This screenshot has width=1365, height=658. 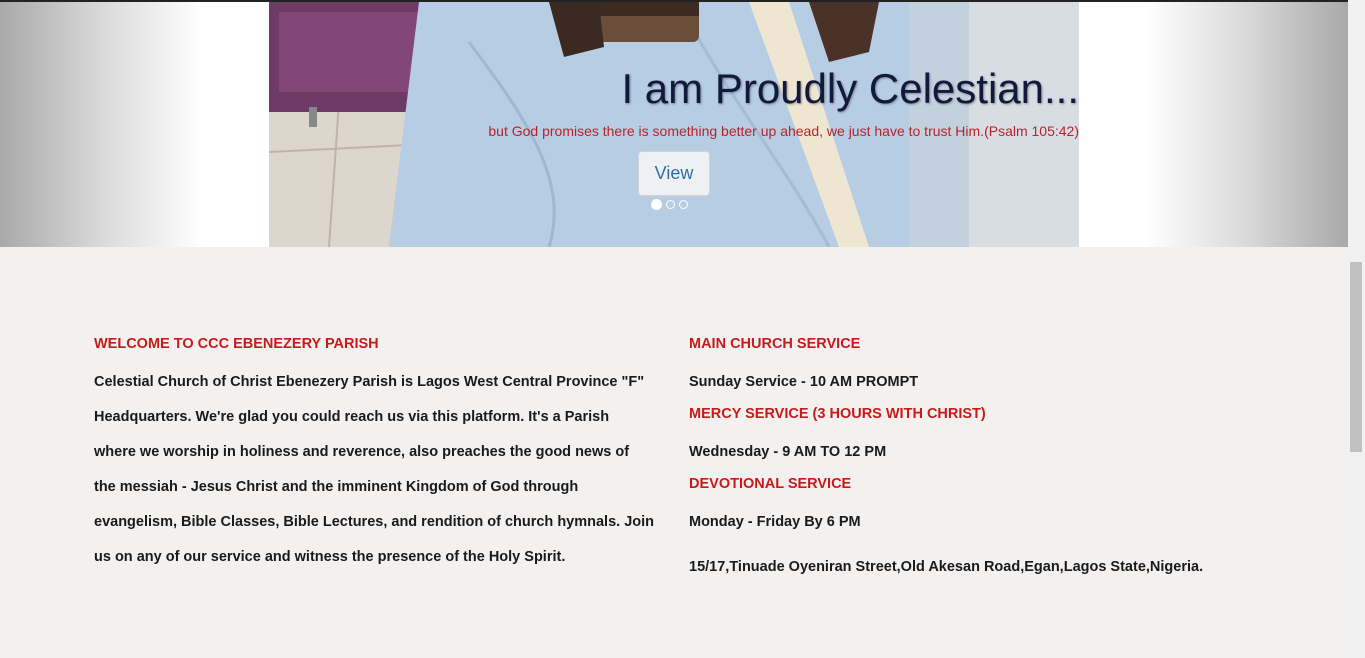 What do you see at coordinates (775, 522) in the screenshot?
I see `service-time-devotional: Monday - Friday By 6 PM` at bounding box center [775, 522].